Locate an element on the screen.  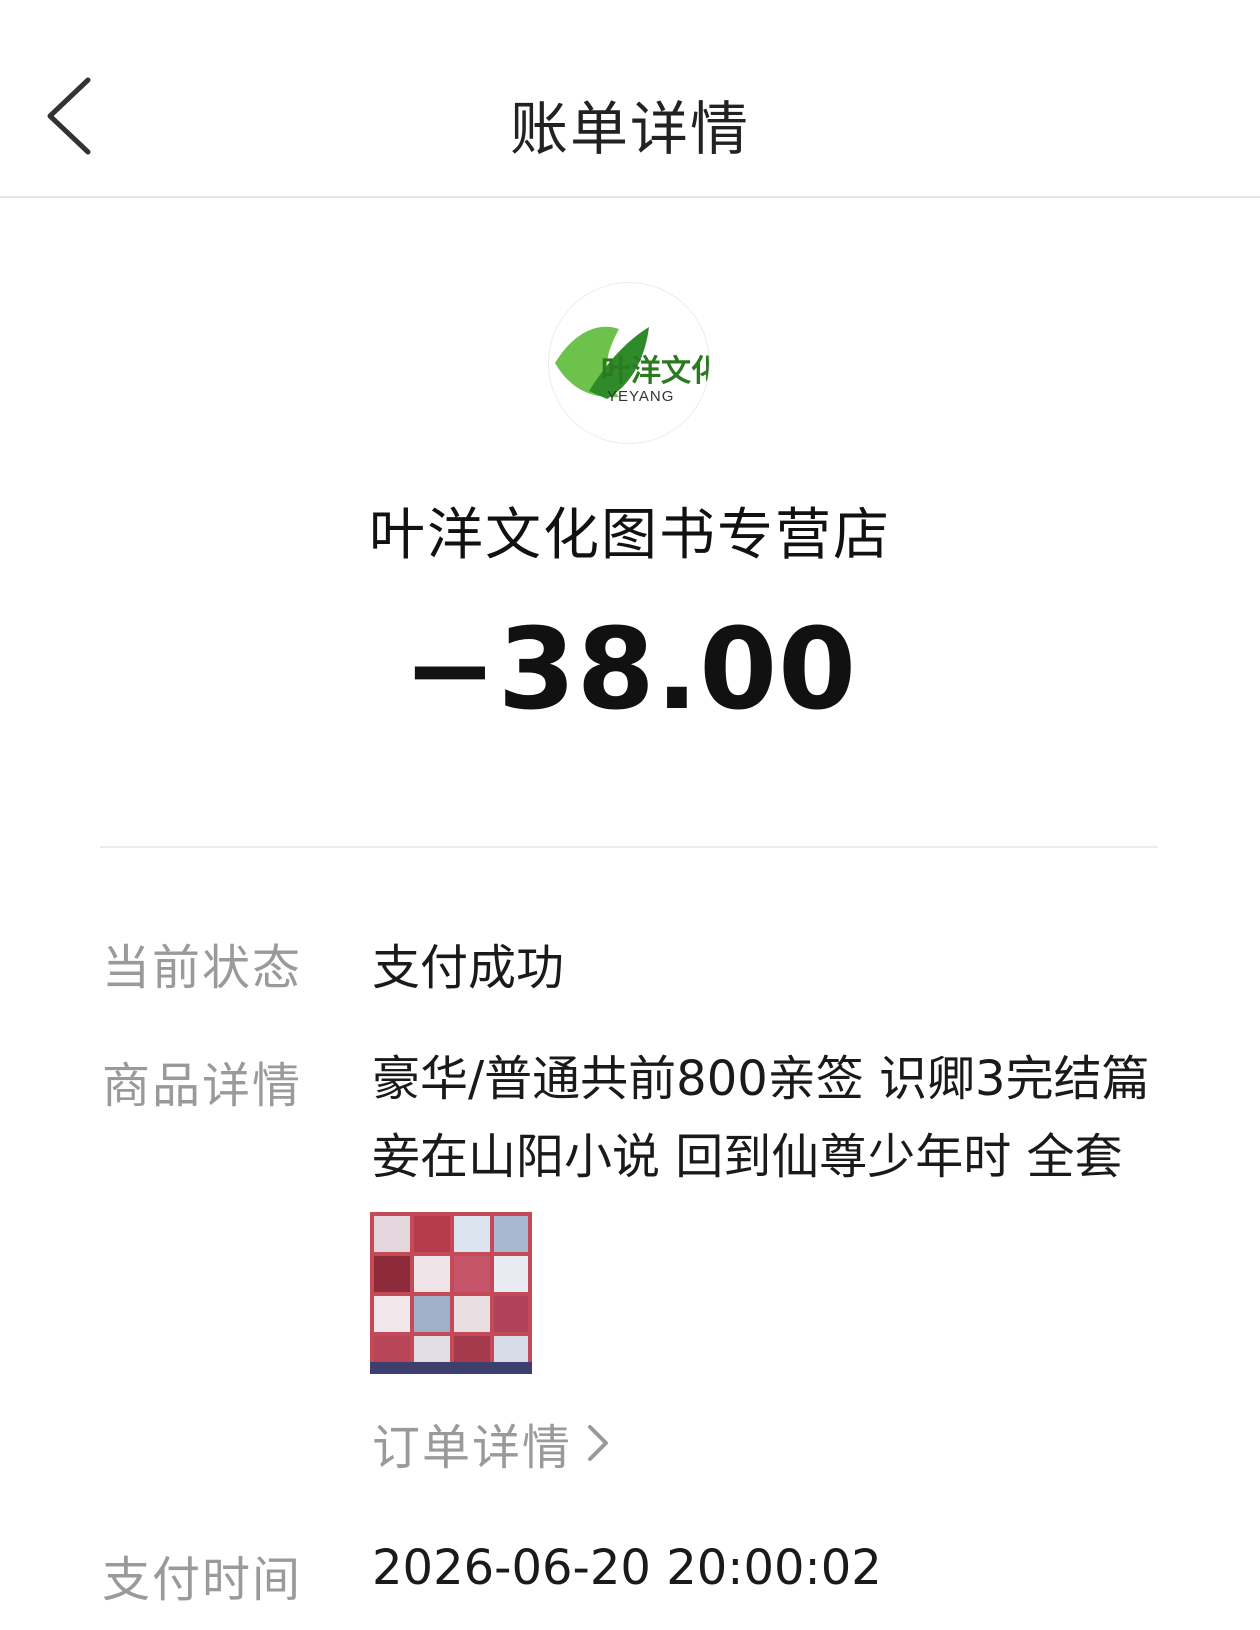
chevron-right-icon is located at coordinates (598, 1443).